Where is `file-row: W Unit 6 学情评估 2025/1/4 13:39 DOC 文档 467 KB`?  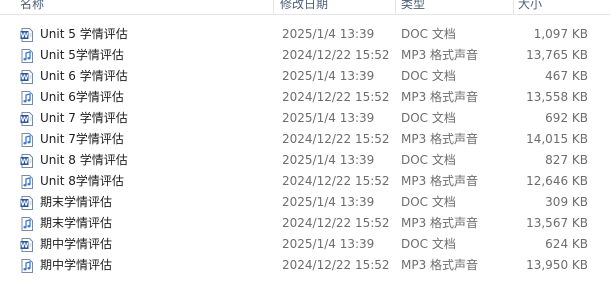 file-row: W Unit 6 学情评估 2025/1/4 13:39 DOC 文档 467 KB is located at coordinates (305, 76).